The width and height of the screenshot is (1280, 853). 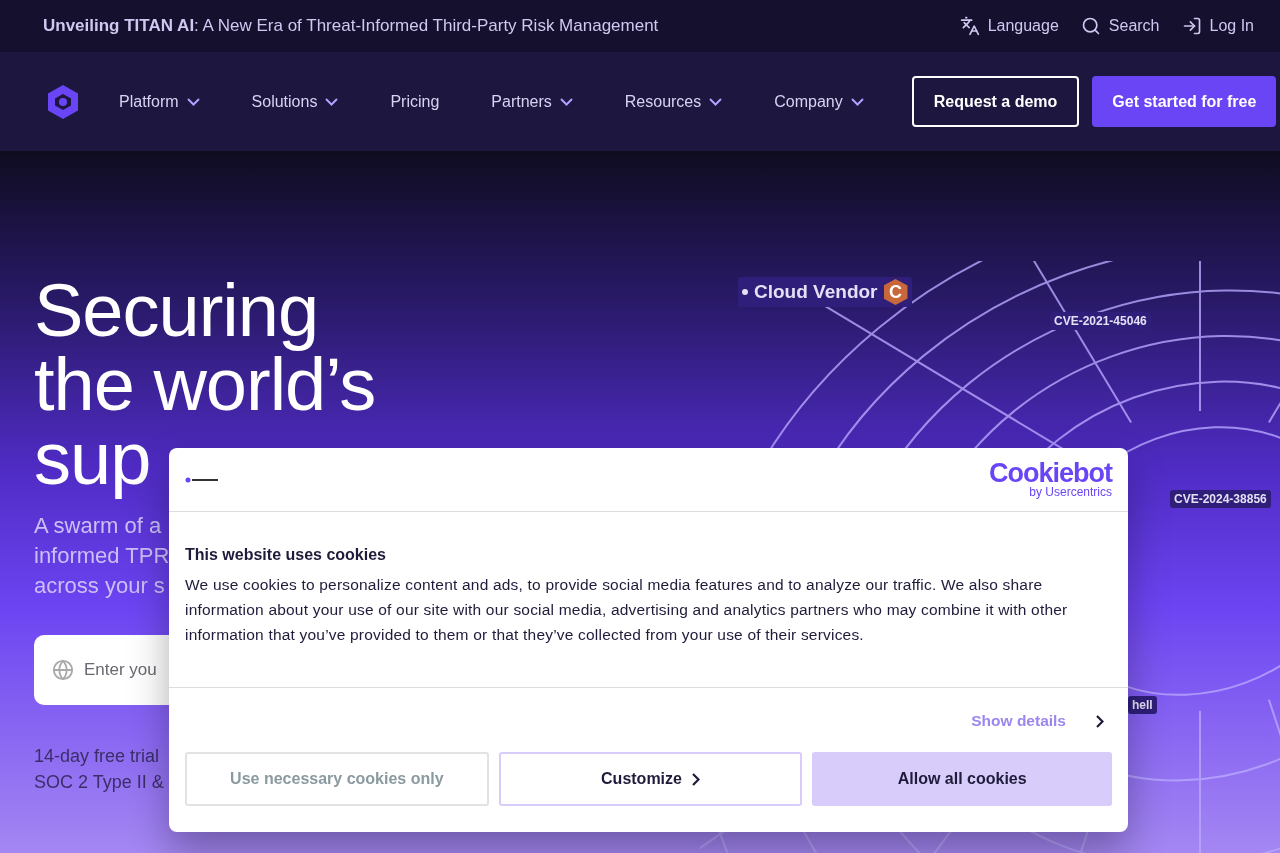 What do you see at coordinates (962, 779) in the screenshot?
I see `allow-all-button: Allow all cookies` at bounding box center [962, 779].